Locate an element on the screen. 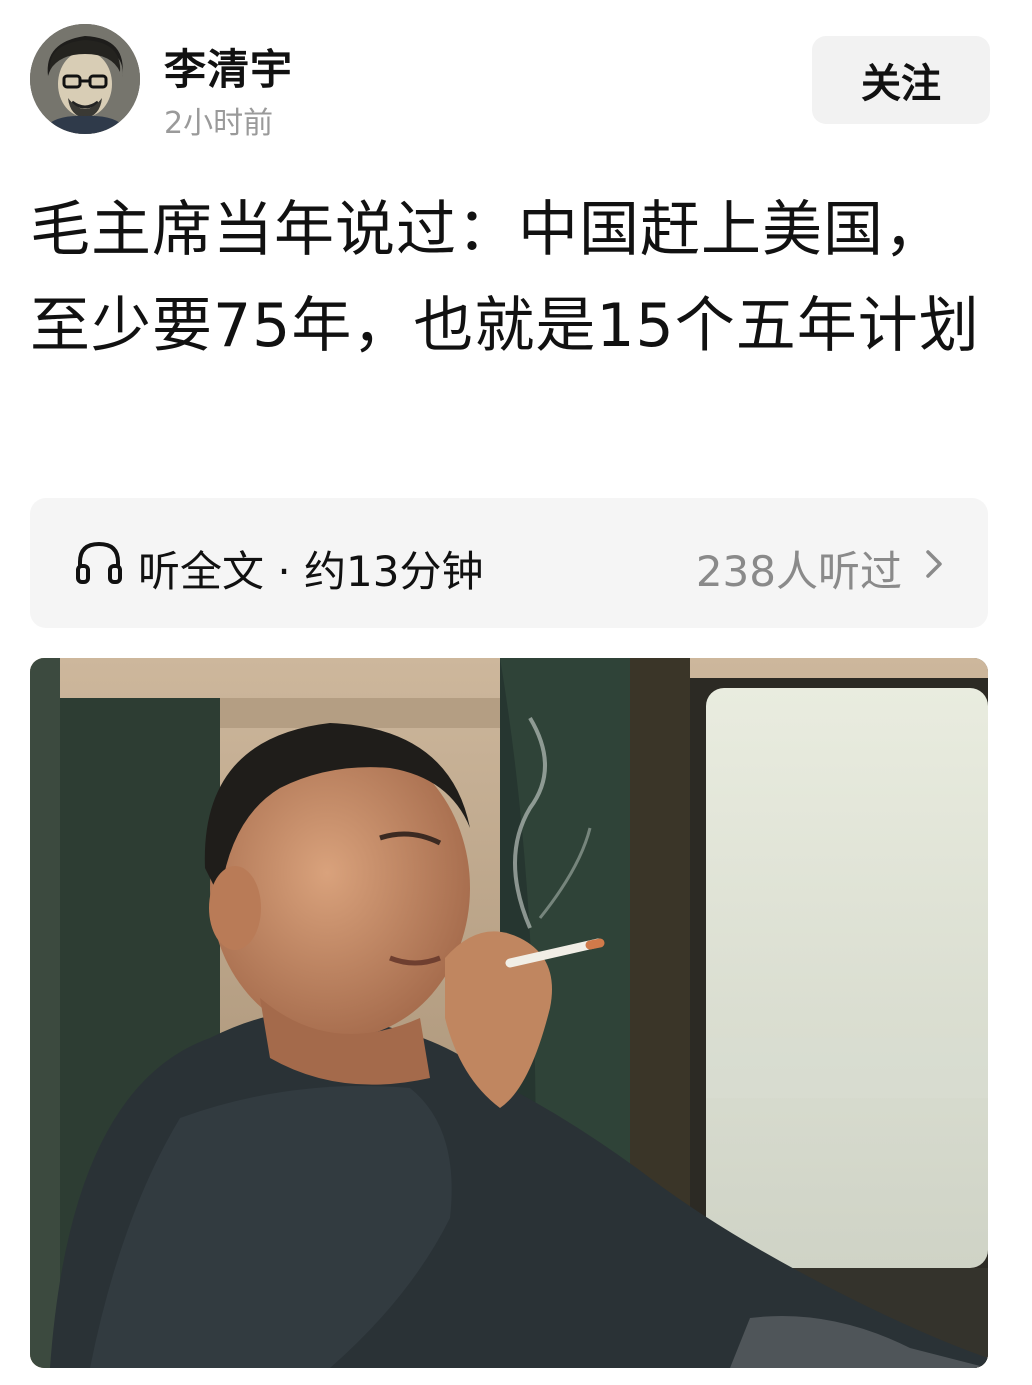  author-row: 李清宇 2小时前 关注 is located at coordinates (510, 82).